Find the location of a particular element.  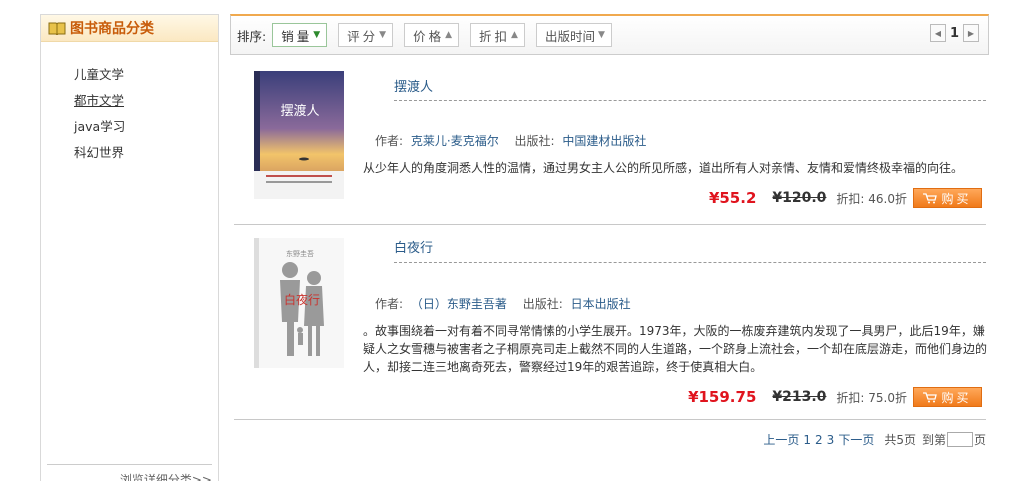

next-page-icon: ▶ is located at coordinates (971, 33).